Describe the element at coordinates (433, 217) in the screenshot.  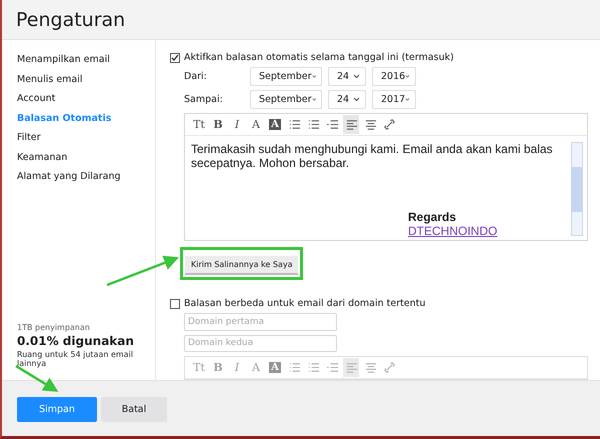
I see `signature-text: Regards` at that location.